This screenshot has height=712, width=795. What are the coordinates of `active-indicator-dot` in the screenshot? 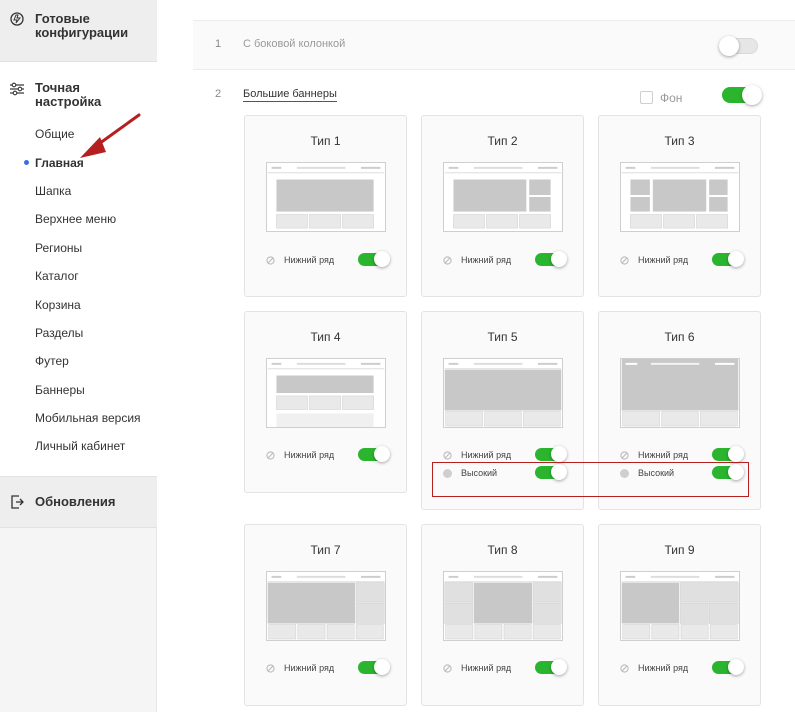 It's located at (26, 162).